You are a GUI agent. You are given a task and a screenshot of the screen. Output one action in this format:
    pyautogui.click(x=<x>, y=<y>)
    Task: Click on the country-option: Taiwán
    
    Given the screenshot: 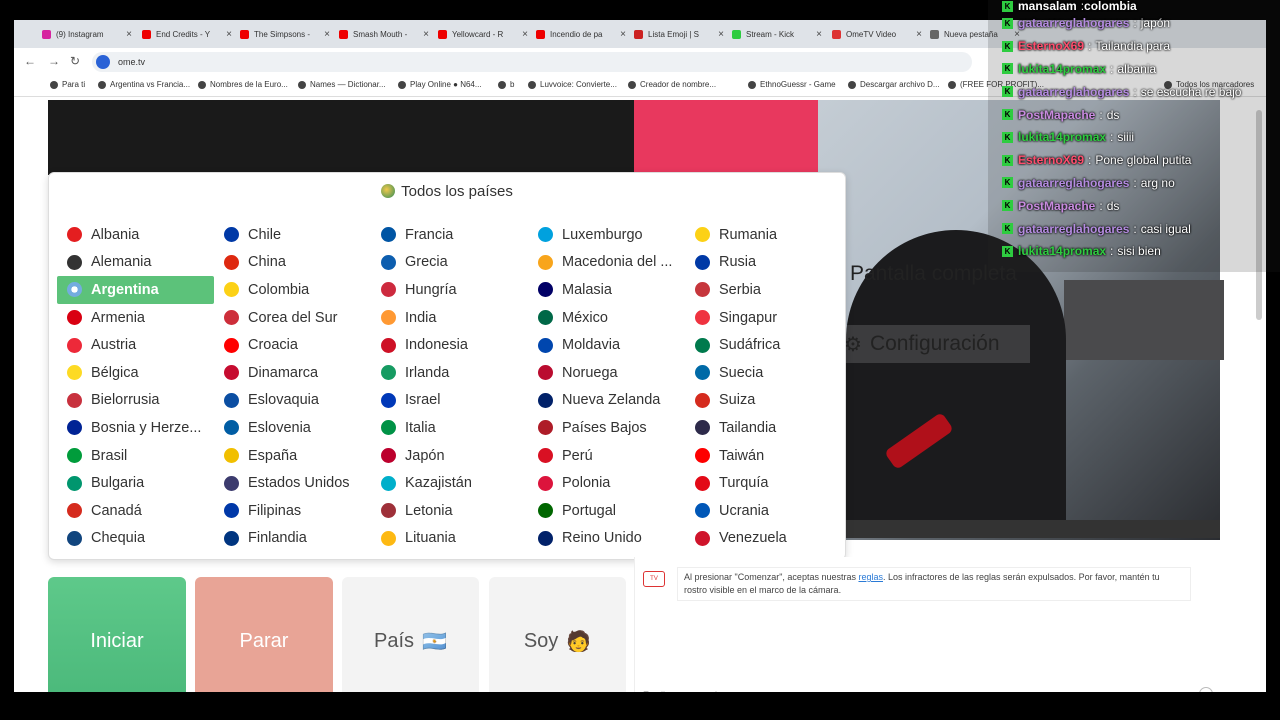 What is the action you would take?
    pyautogui.click(x=763, y=456)
    